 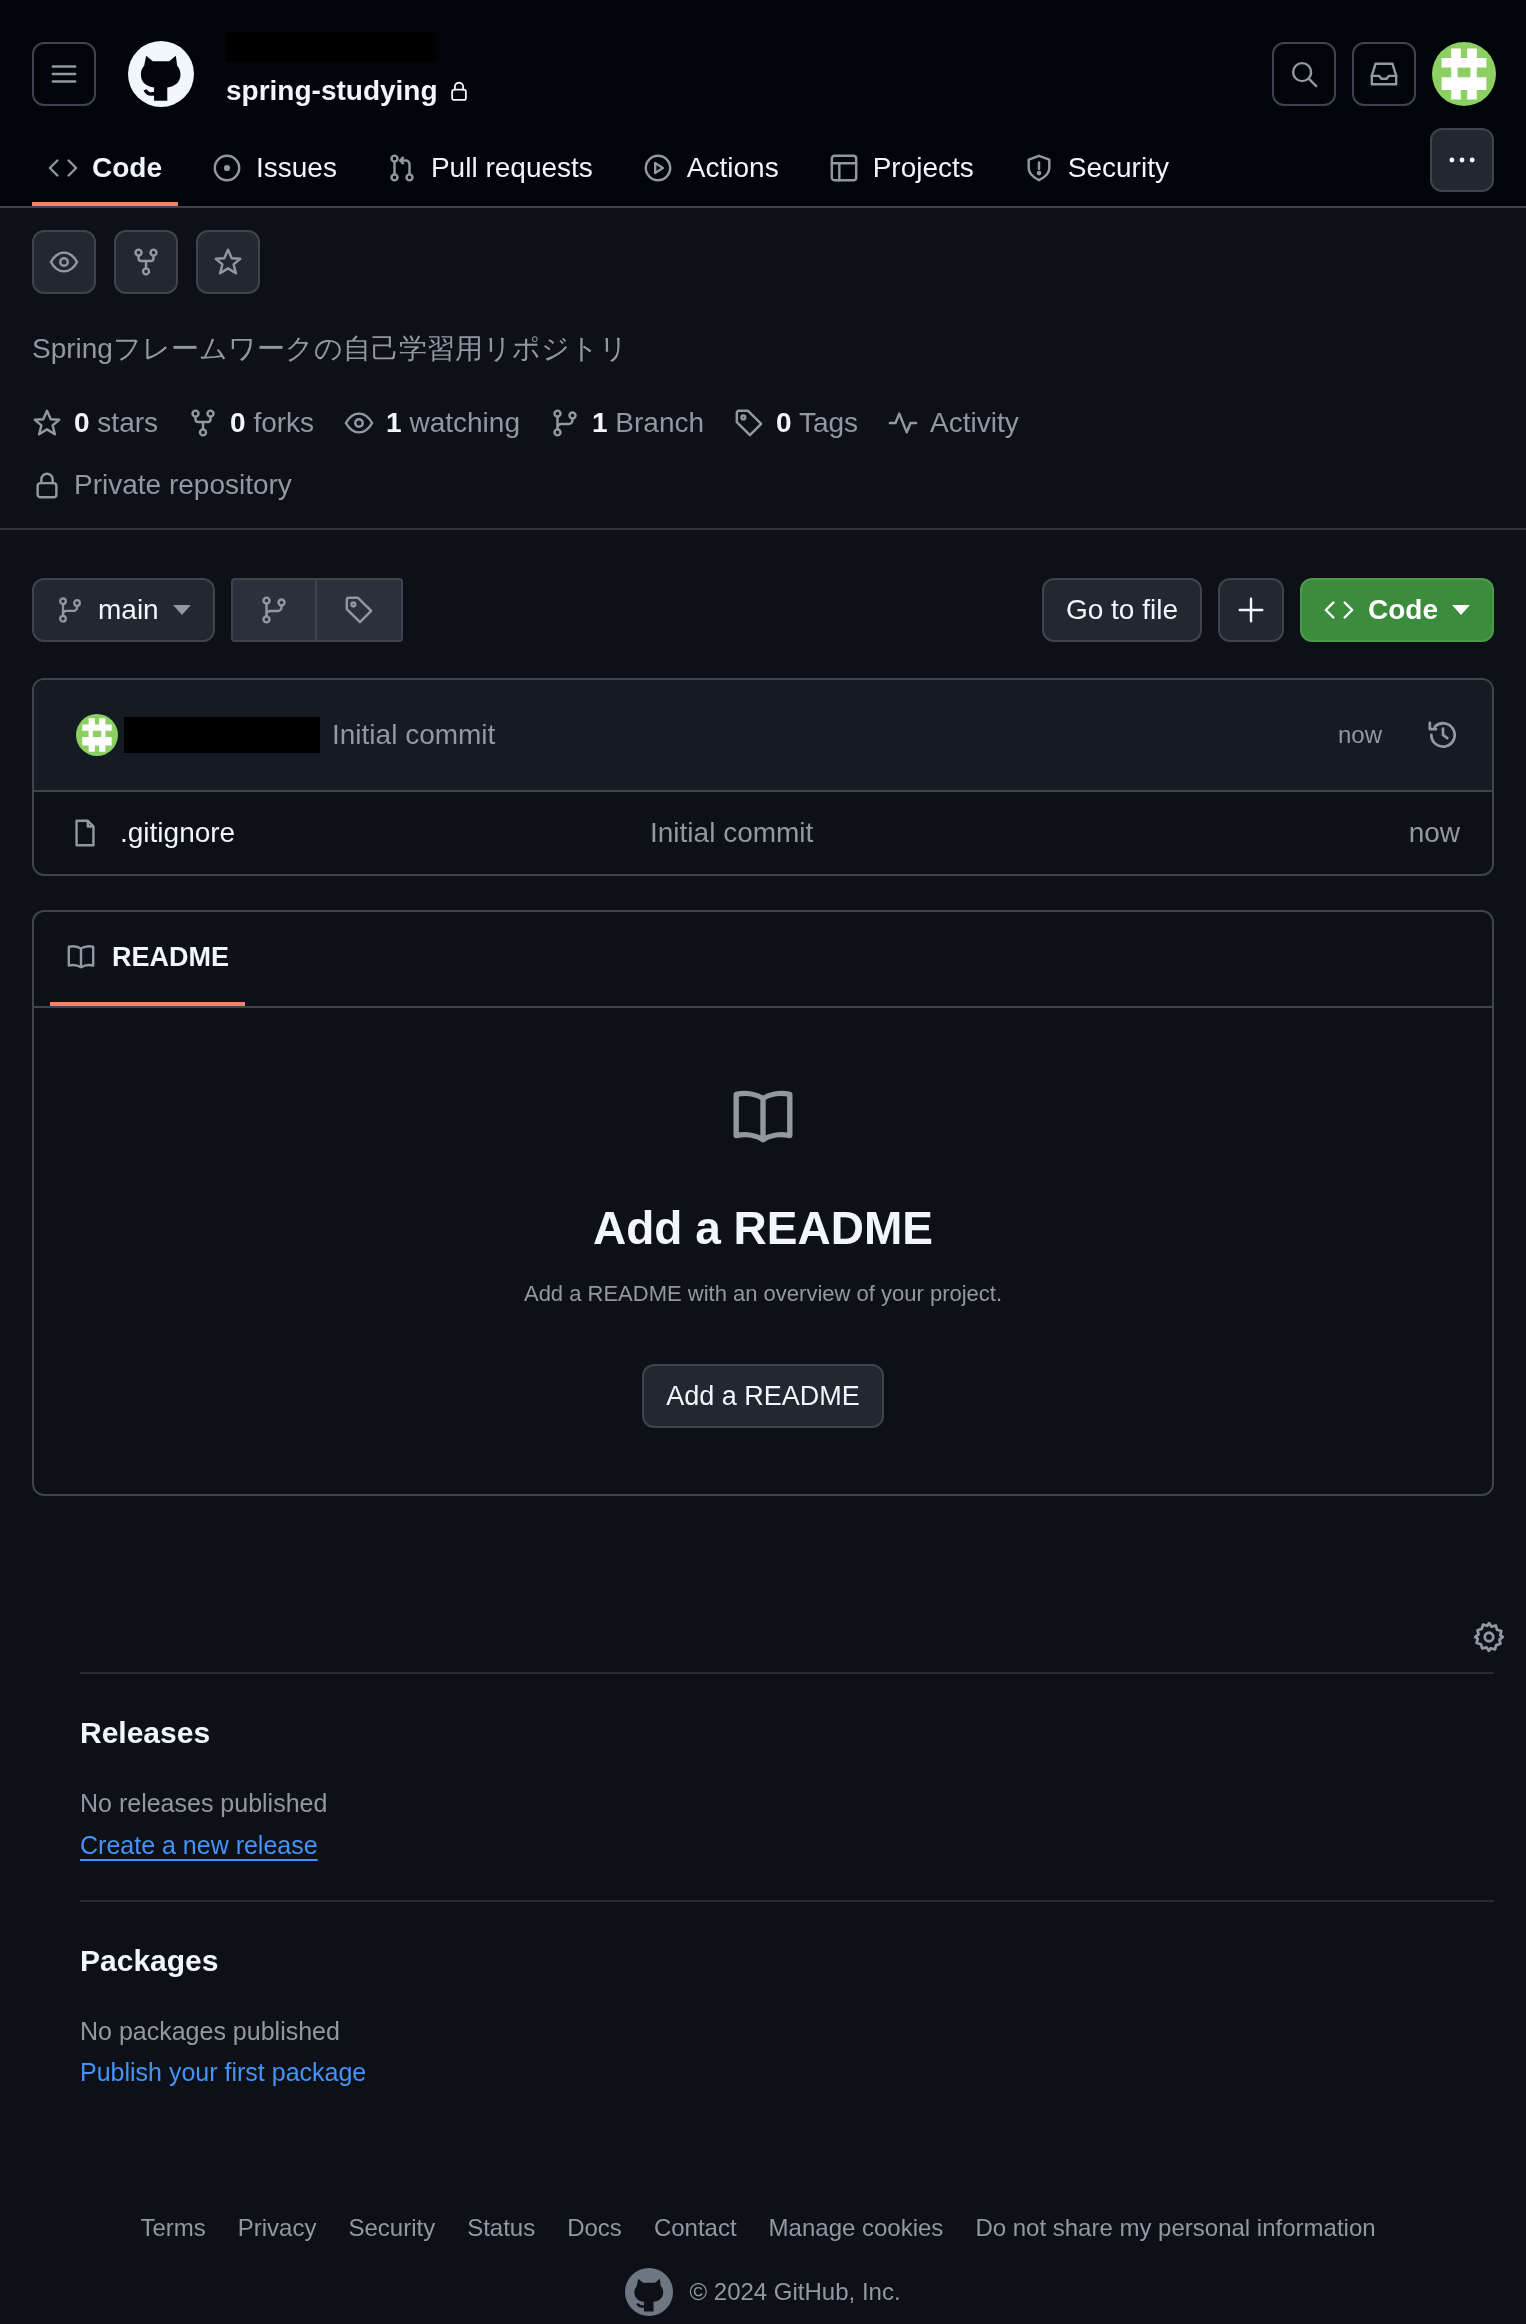 I want to click on stat-link: 0 forks, so click(x=251, y=423).